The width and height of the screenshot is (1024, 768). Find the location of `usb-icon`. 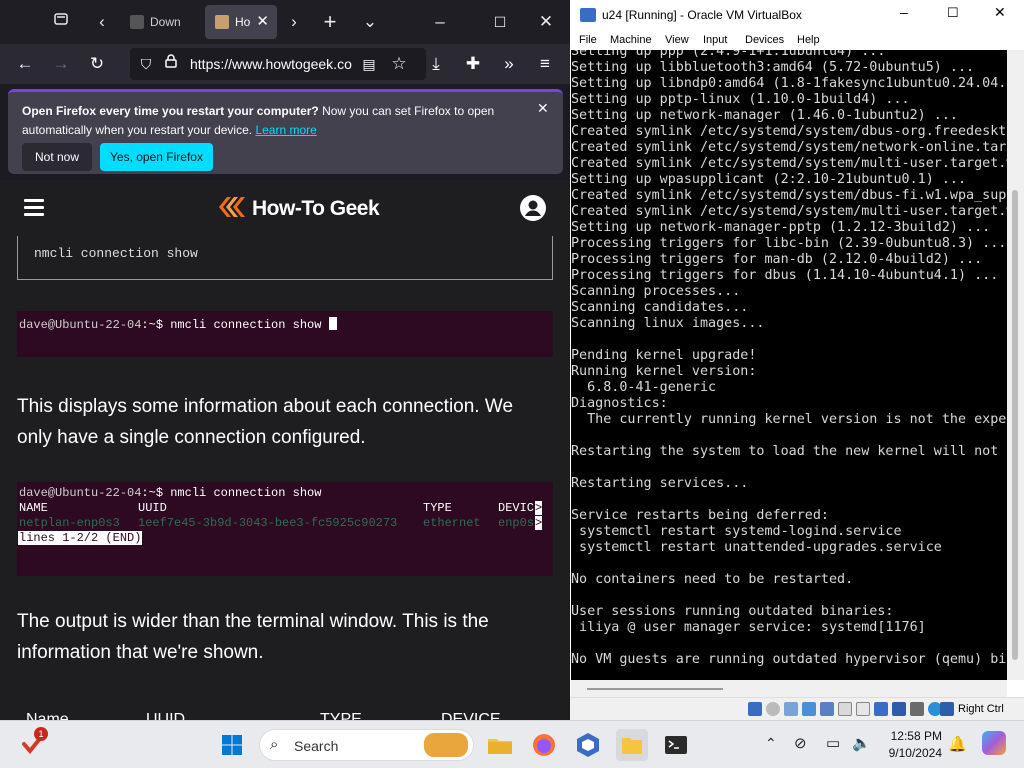

usb-icon is located at coordinates (827, 709).